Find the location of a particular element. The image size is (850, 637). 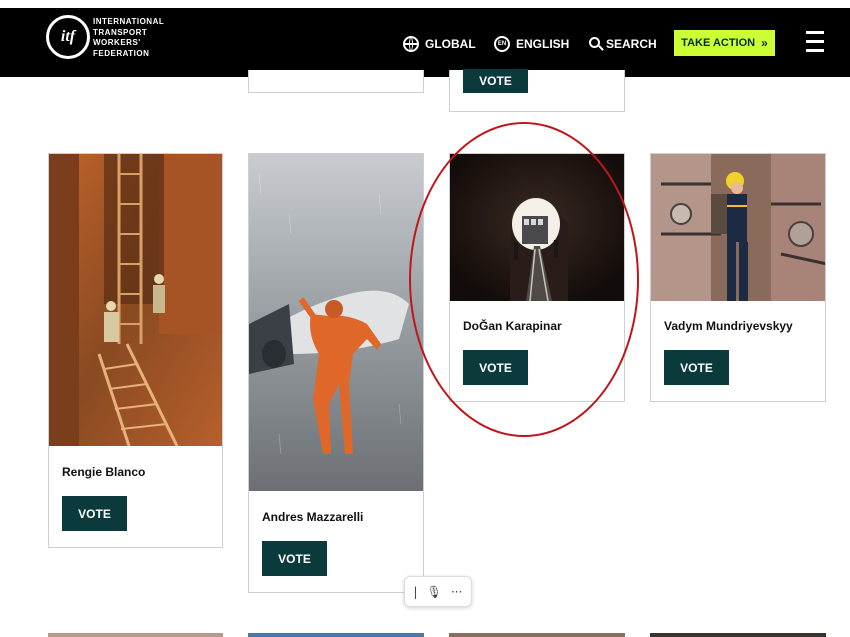

nav-language: EN ENGLISH is located at coordinates (531, 44).